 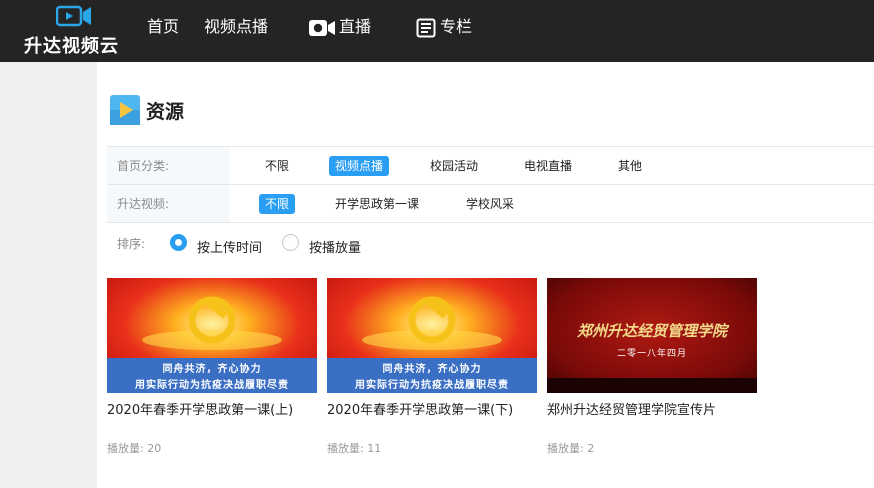 I want to click on category-option-other: 其他, so click(x=630, y=166).